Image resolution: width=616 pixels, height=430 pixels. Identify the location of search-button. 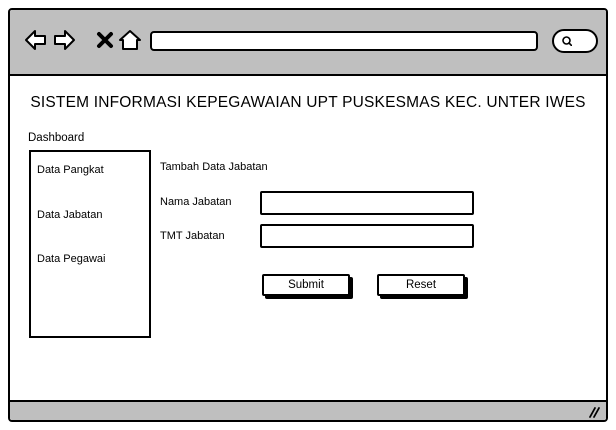
(575, 41).